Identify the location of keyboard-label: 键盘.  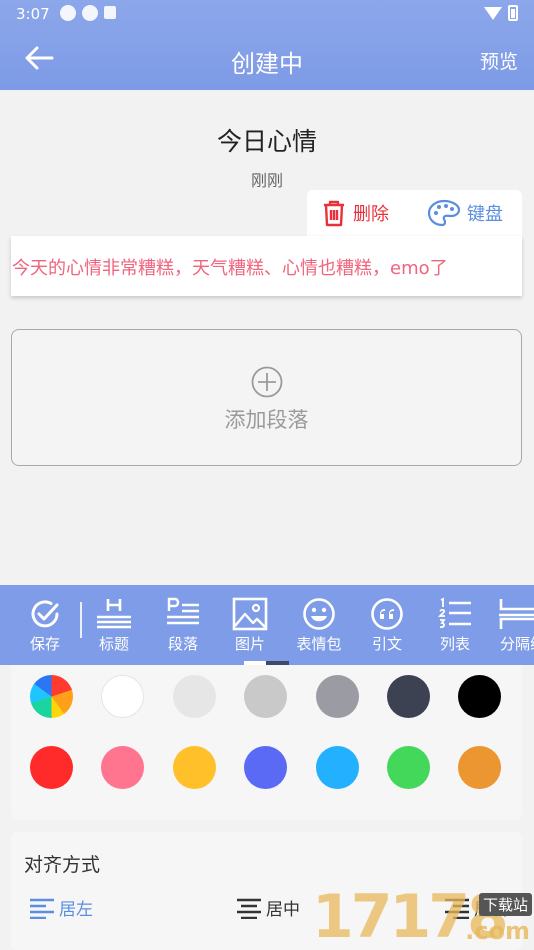
(485, 214).